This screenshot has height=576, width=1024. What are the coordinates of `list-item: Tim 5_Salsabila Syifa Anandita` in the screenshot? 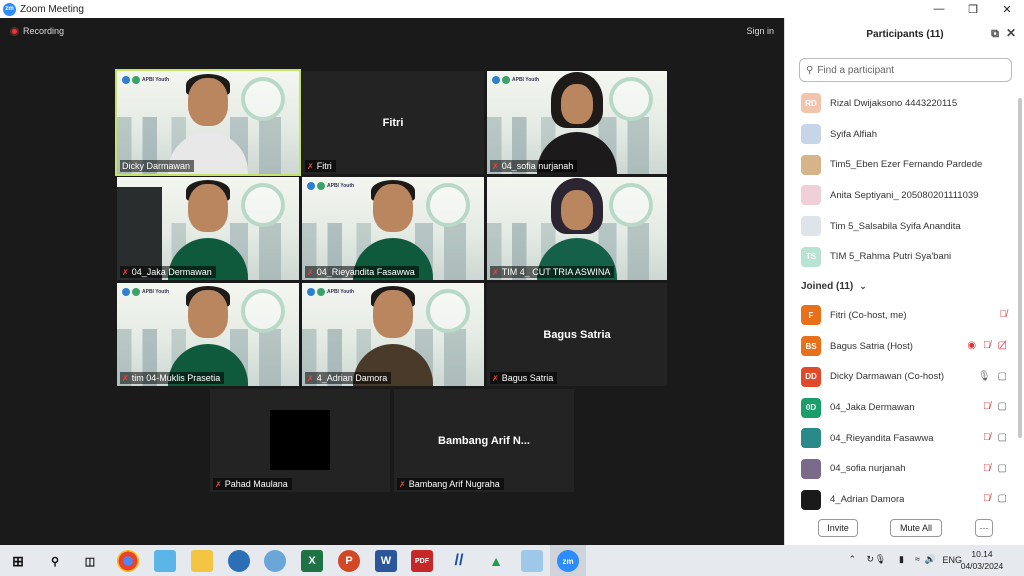 It's located at (903, 226).